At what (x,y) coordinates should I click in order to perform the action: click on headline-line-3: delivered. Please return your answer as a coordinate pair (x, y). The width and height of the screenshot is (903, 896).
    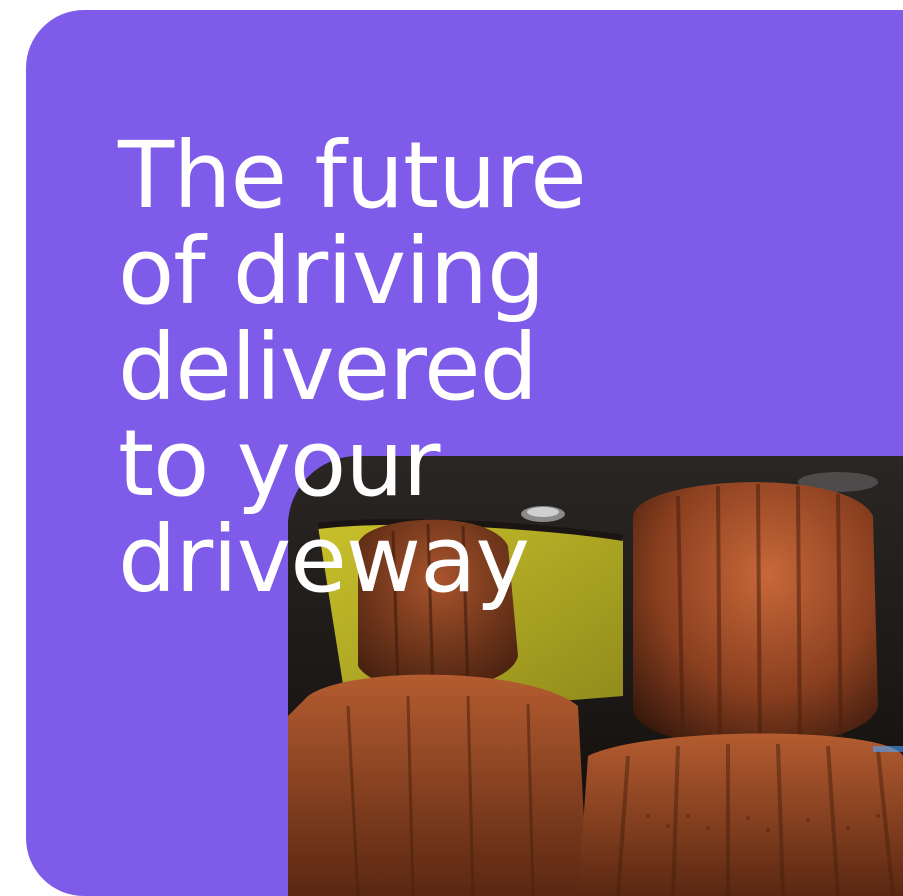
    Looking at the image, I should click on (328, 367).